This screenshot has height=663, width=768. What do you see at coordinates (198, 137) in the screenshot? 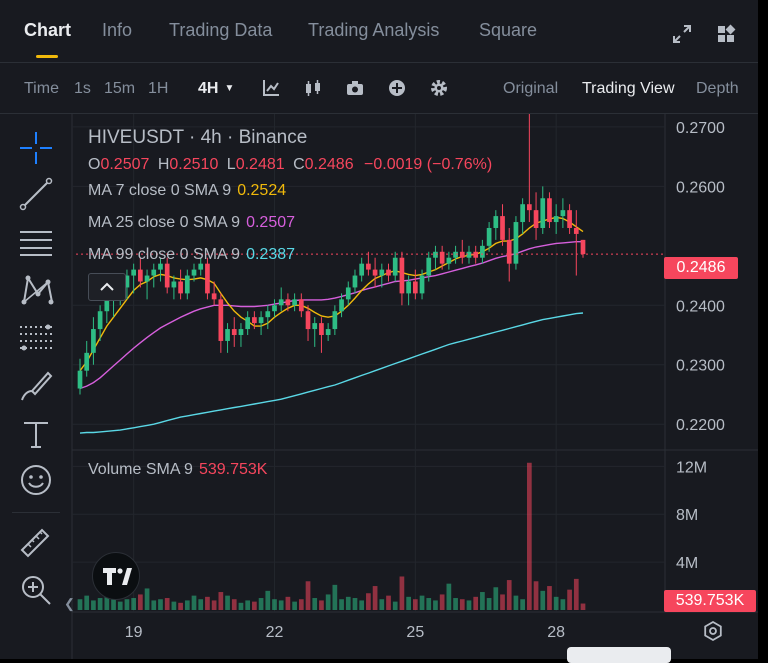
I see `symbol-title: HIVEUSDT · 4h · Binance` at bounding box center [198, 137].